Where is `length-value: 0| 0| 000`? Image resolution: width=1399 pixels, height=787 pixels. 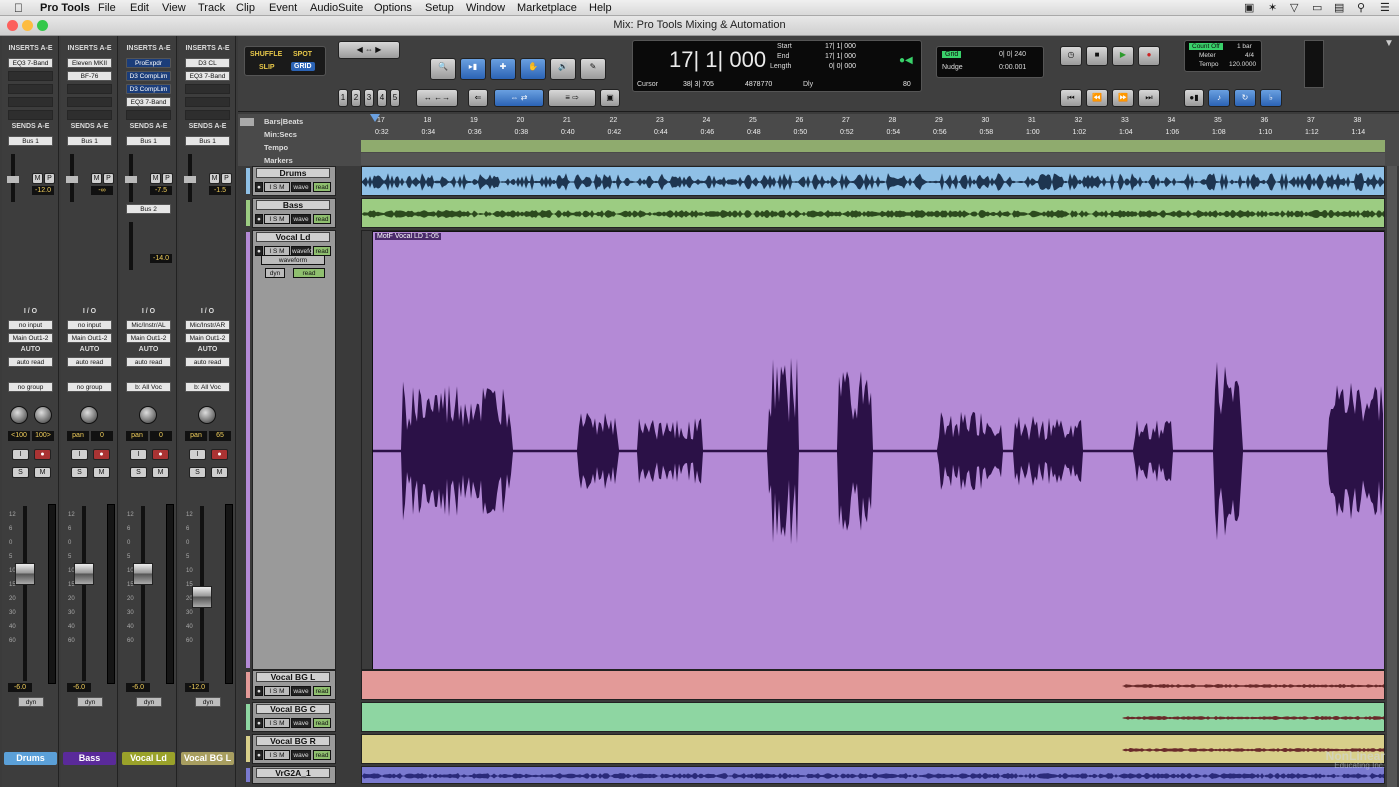
length-value: 0| 0| 000 is located at coordinates (842, 66).